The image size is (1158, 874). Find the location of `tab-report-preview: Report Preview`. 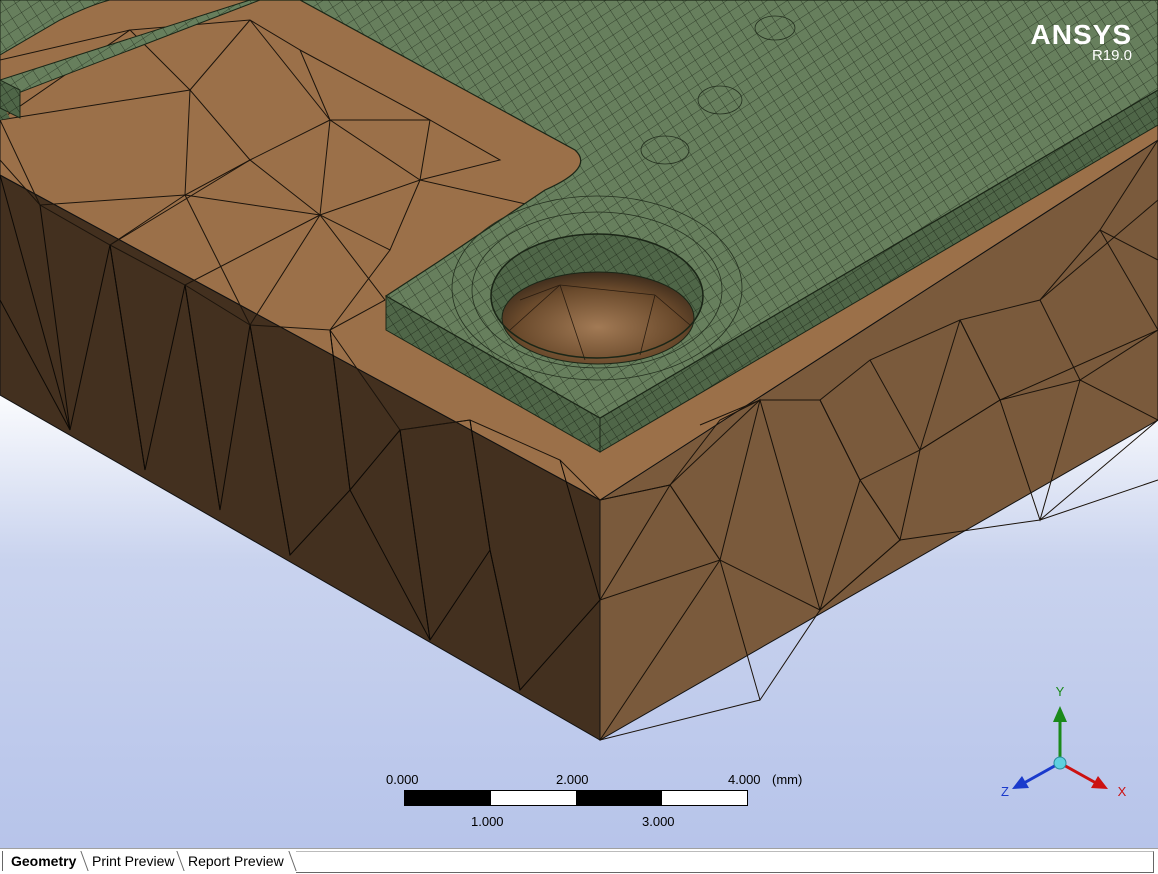

tab-report-preview: Report Preview is located at coordinates (235, 861).